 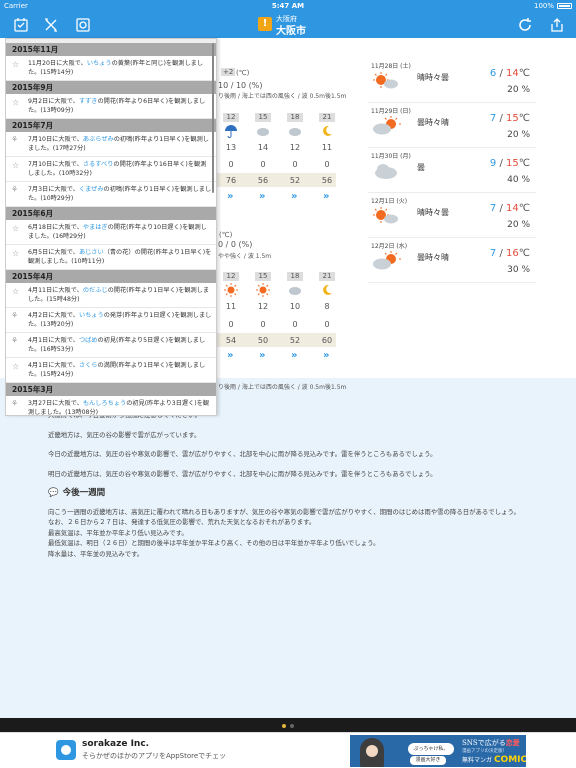 What do you see at coordinates (111, 49) in the screenshot?
I see `drawer-section-header: 2015年11月` at bounding box center [111, 49].